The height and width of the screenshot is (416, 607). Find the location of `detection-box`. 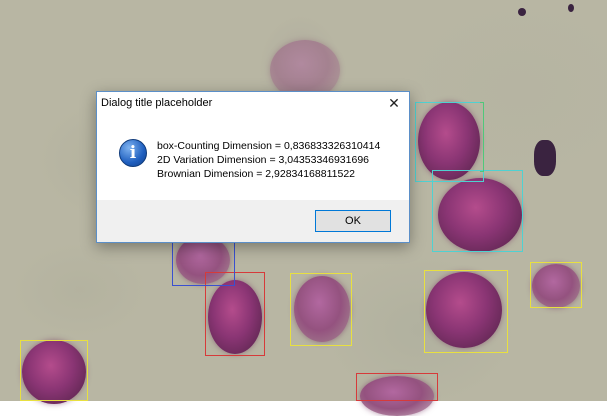

detection-box is located at coordinates (482, 137).